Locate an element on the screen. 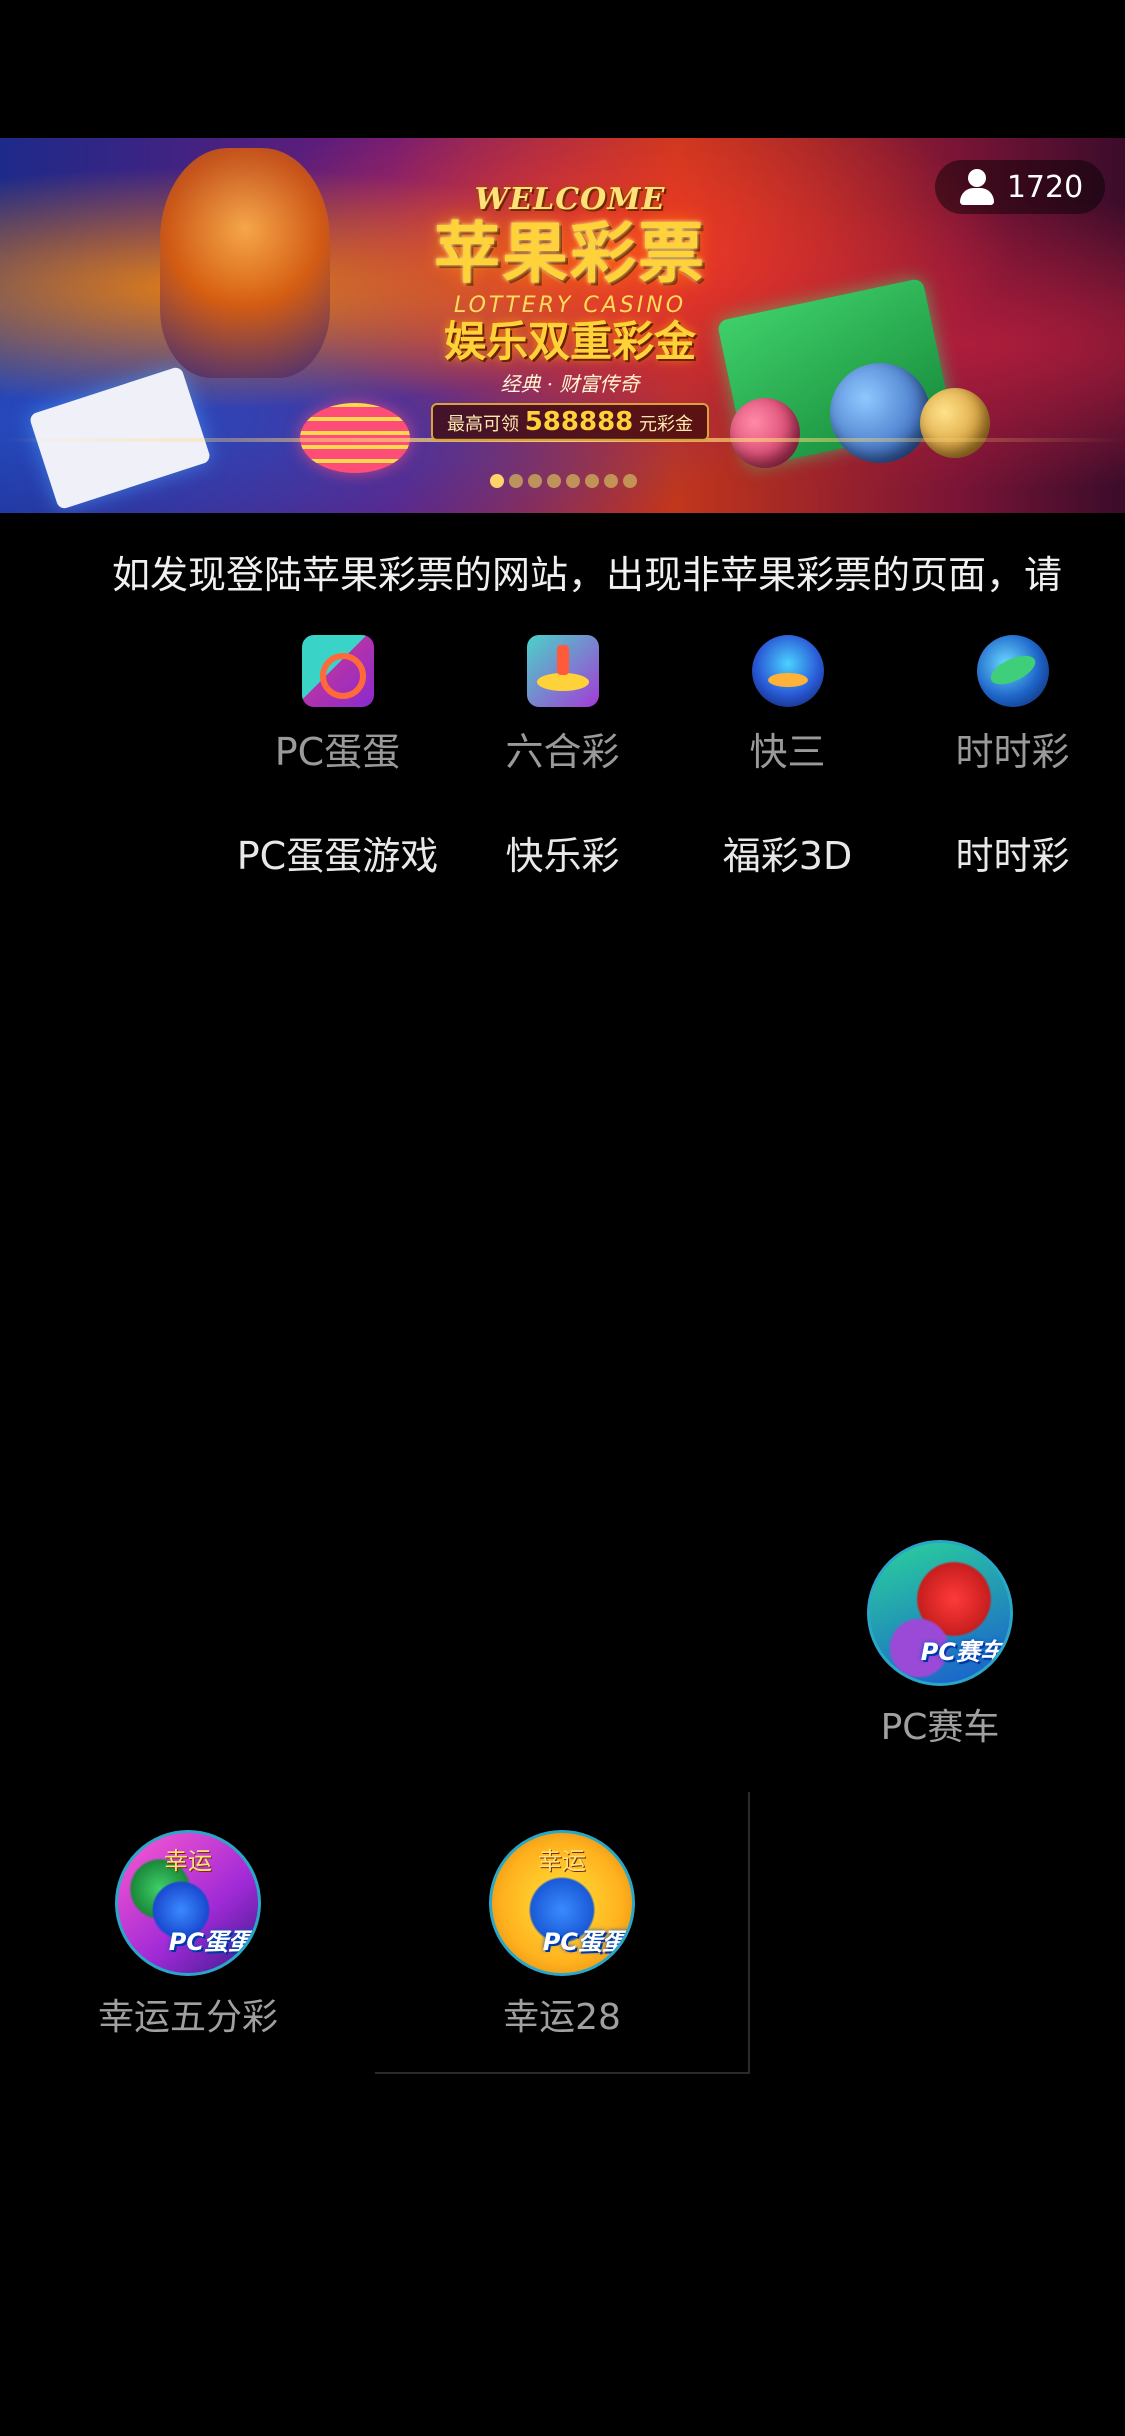 This screenshot has height=2436, width=1125. banner-slogan: 娱乐双重彩金 is located at coordinates (569, 341).